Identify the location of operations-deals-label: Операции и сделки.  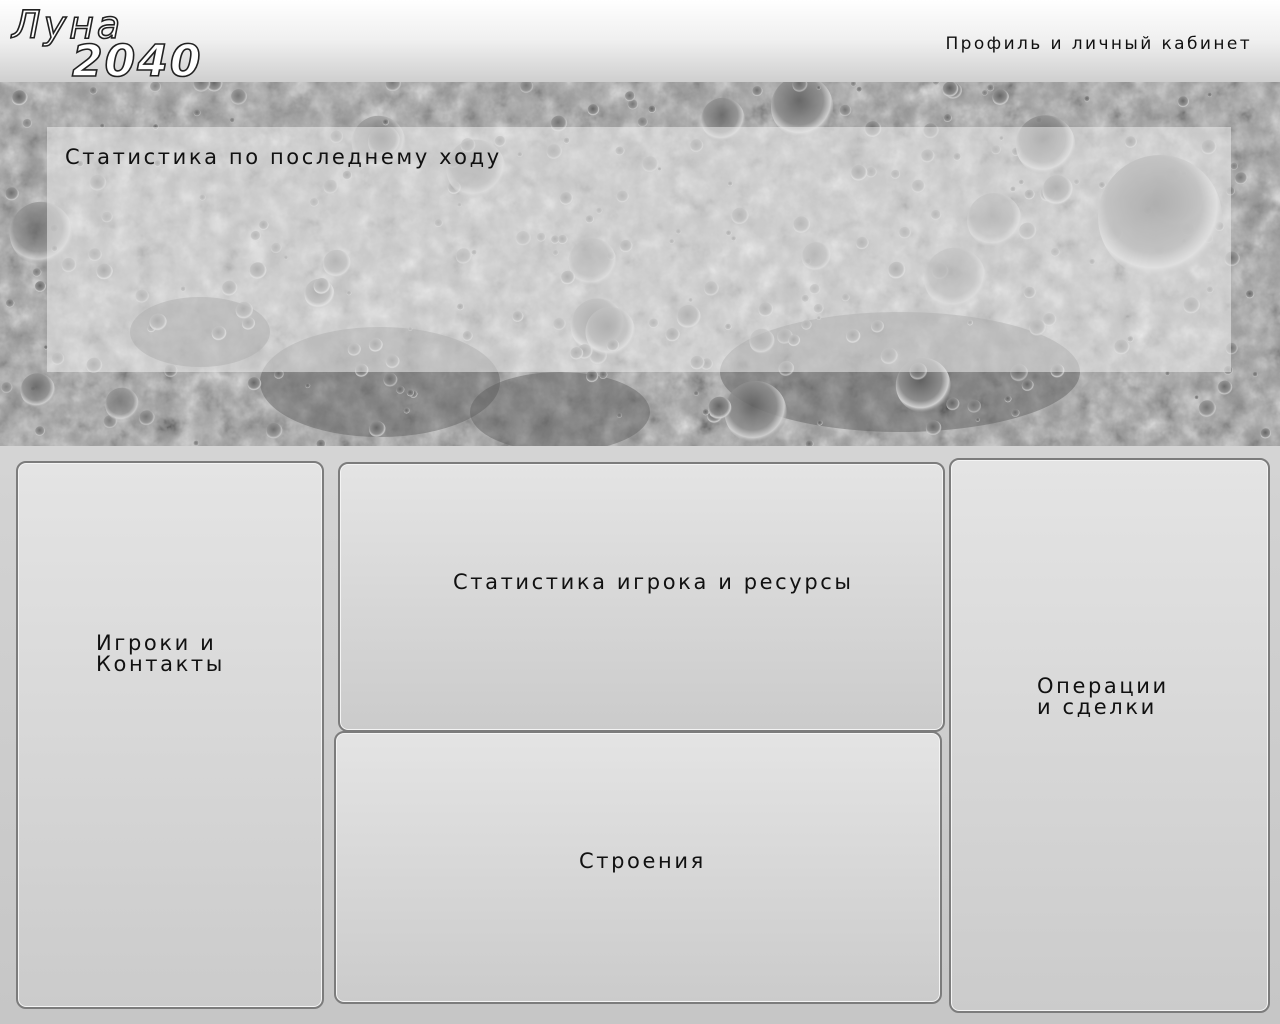
(1103, 697).